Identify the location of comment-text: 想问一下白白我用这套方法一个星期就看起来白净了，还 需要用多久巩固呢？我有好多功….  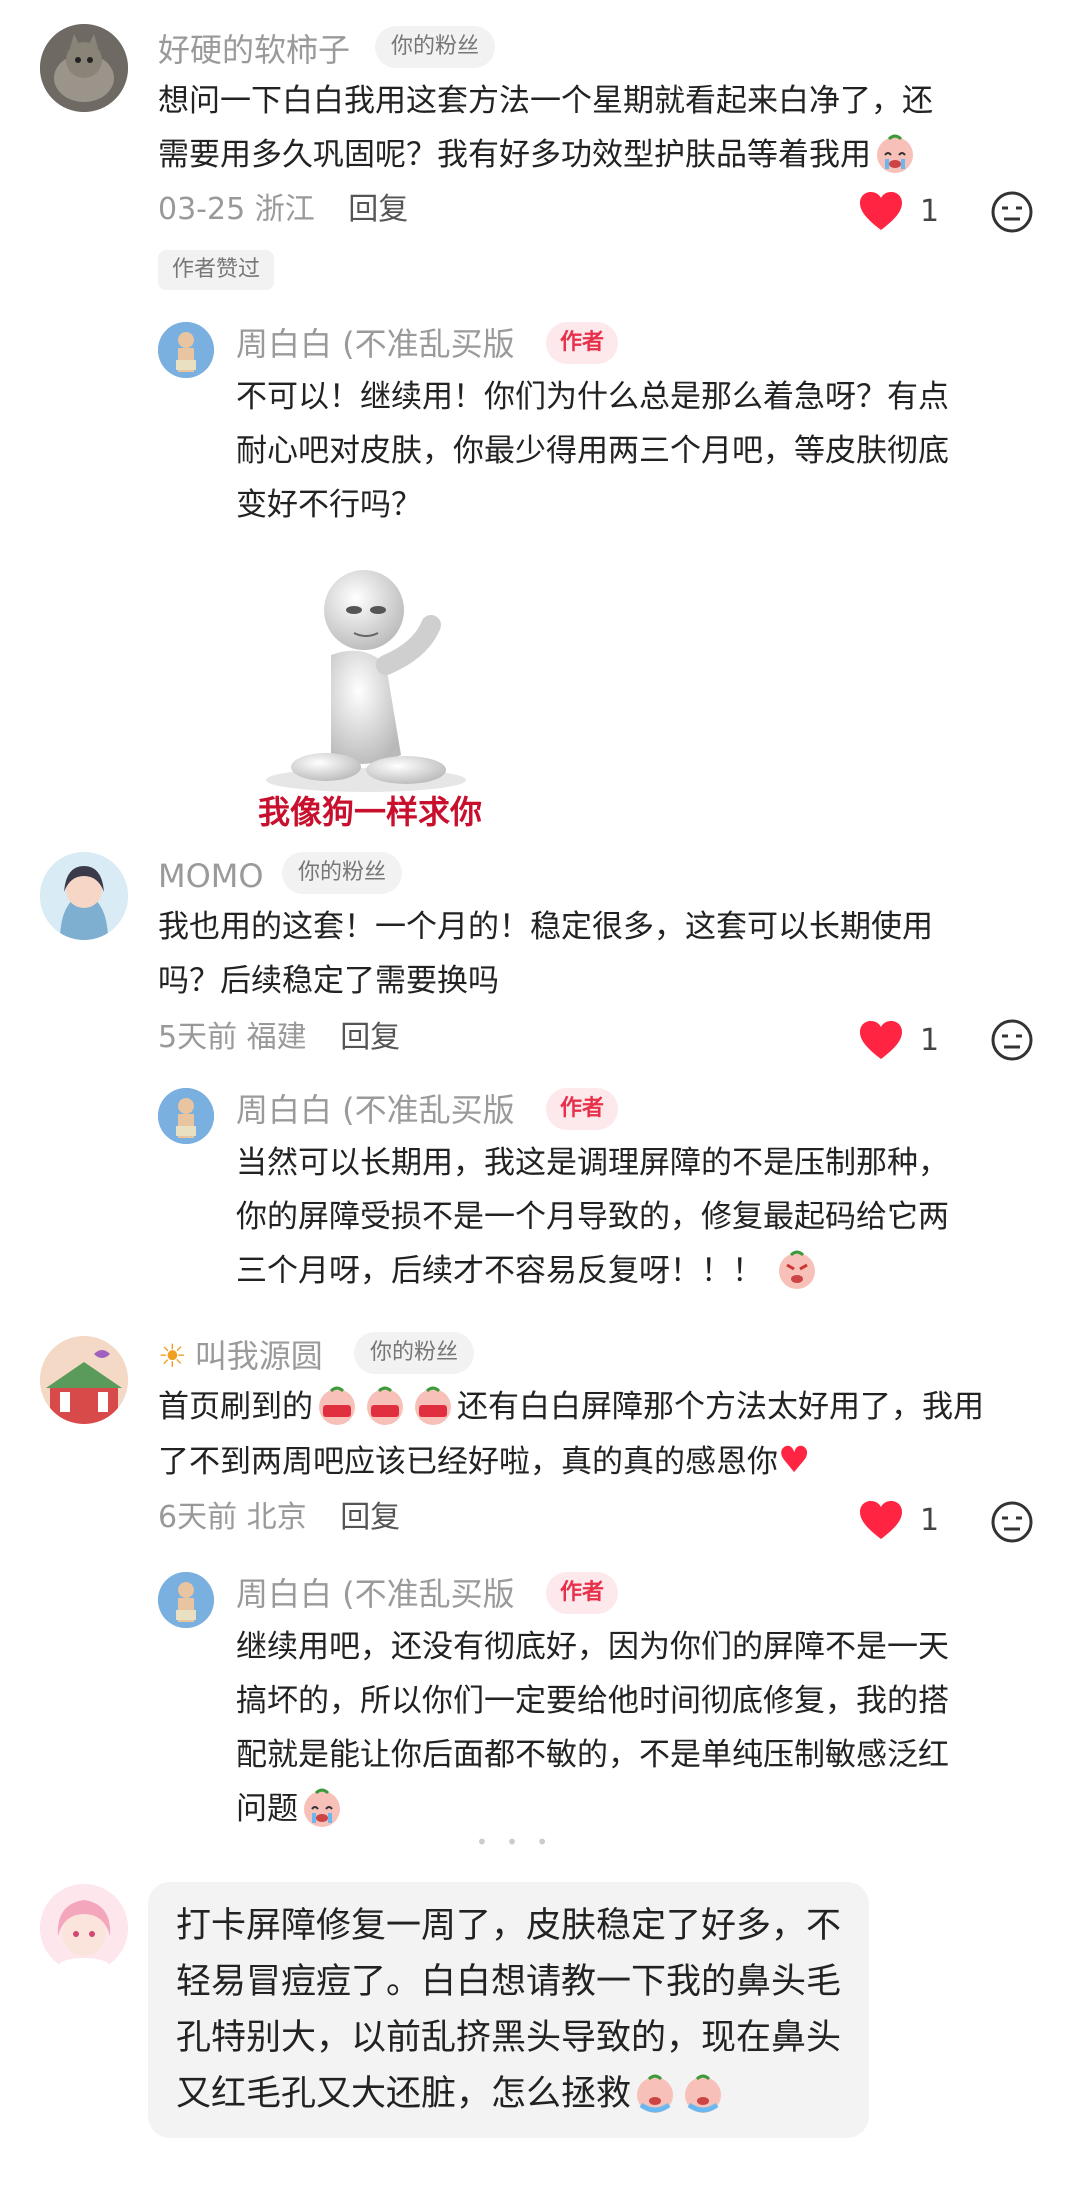
(545, 128).